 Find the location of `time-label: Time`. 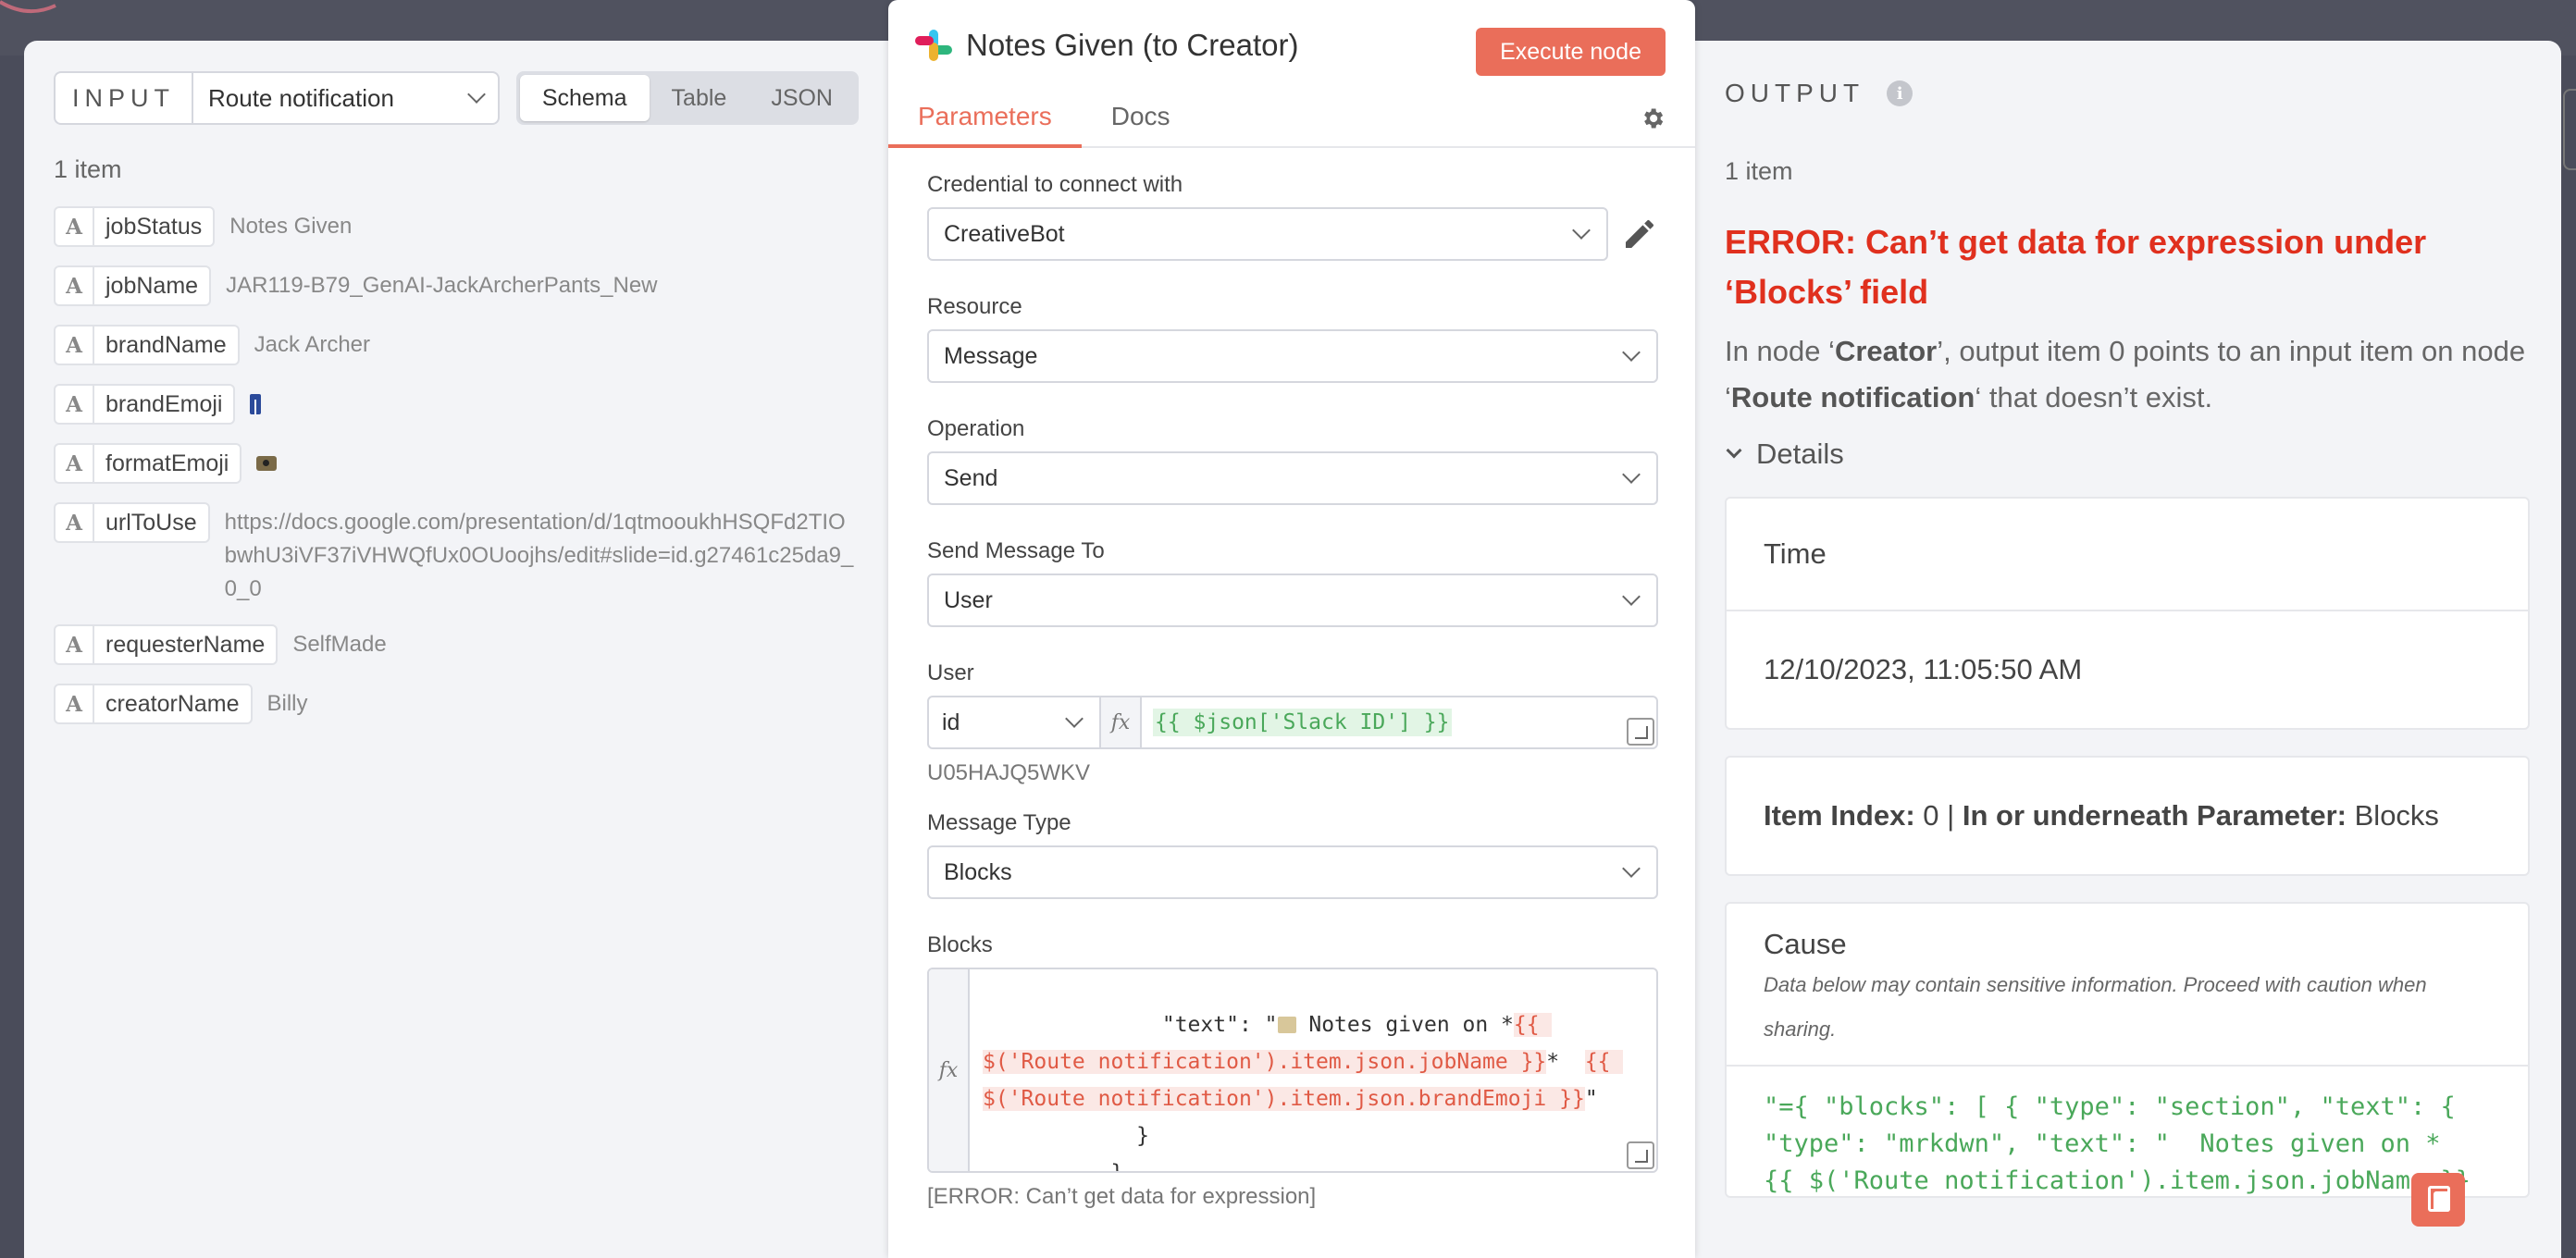

time-label: Time is located at coordinates (1795, 554).